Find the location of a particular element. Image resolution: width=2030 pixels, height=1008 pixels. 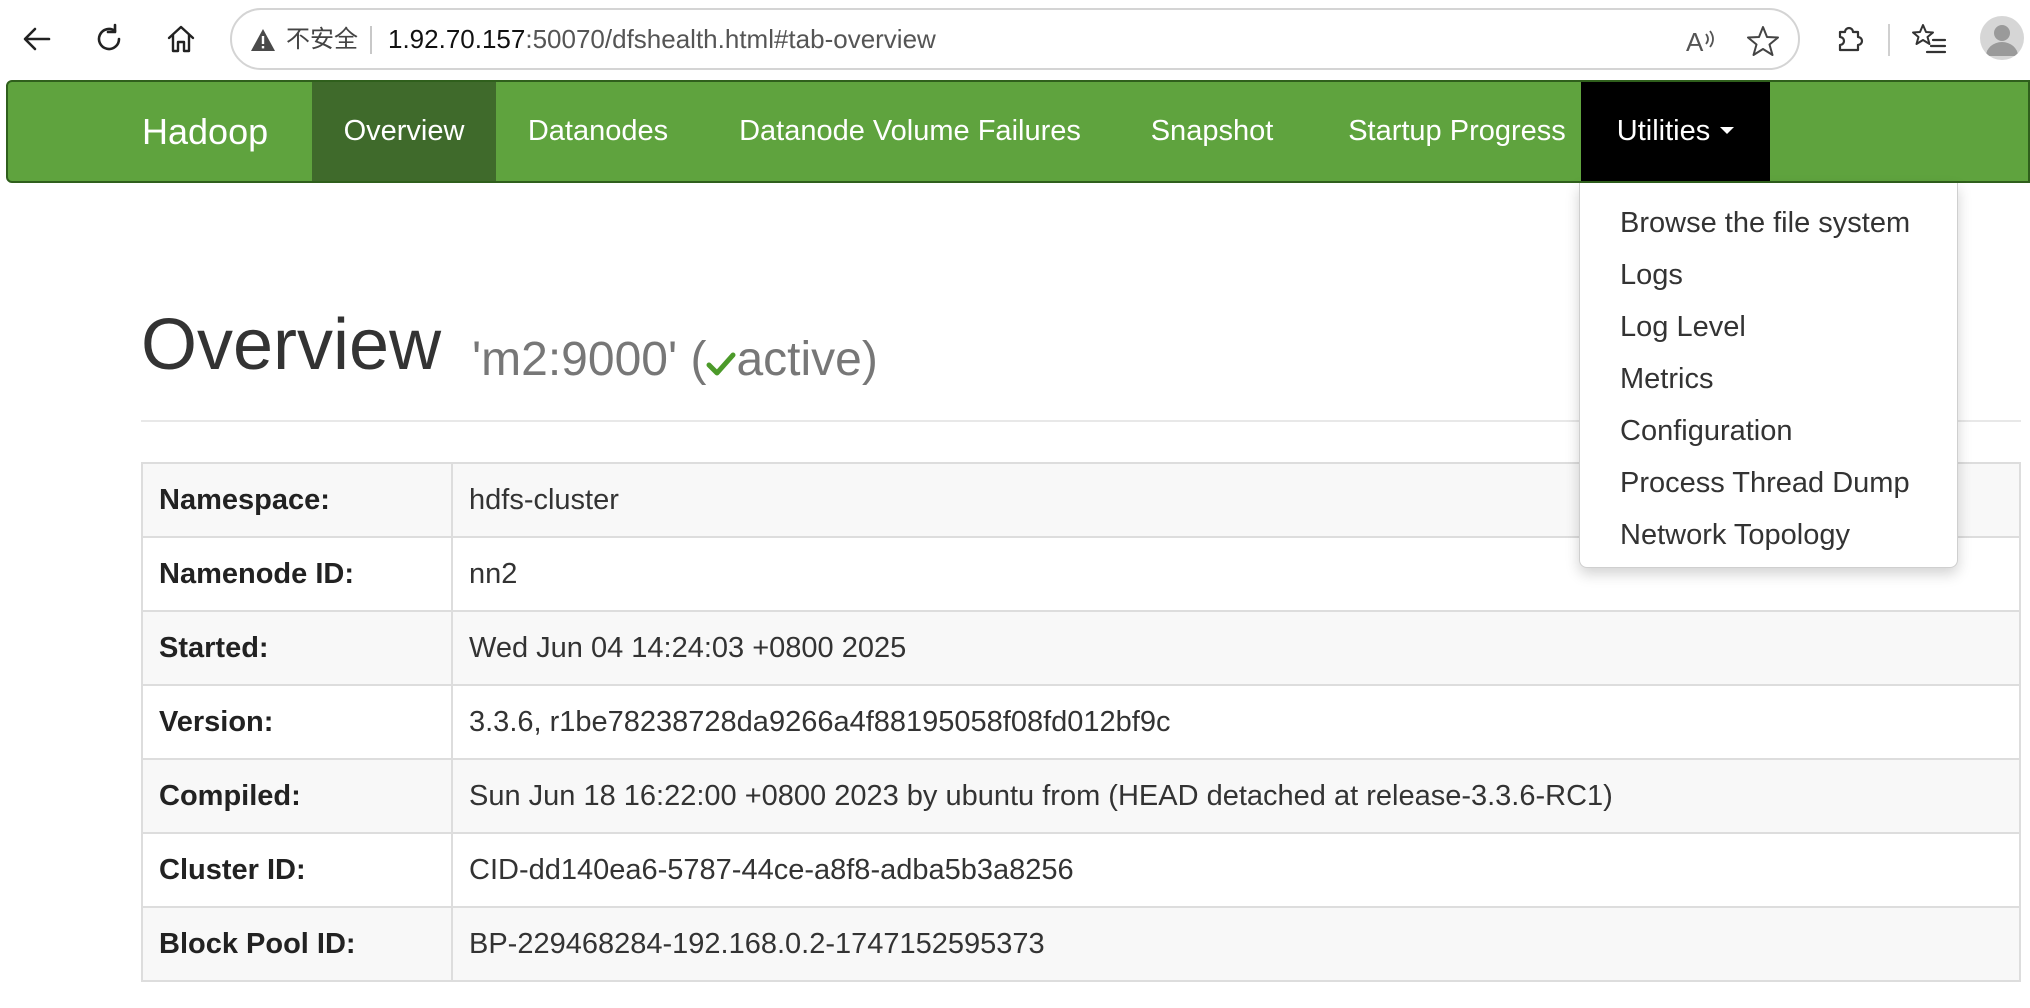

row-key-started: Started: is located at coordinates (297, 648).